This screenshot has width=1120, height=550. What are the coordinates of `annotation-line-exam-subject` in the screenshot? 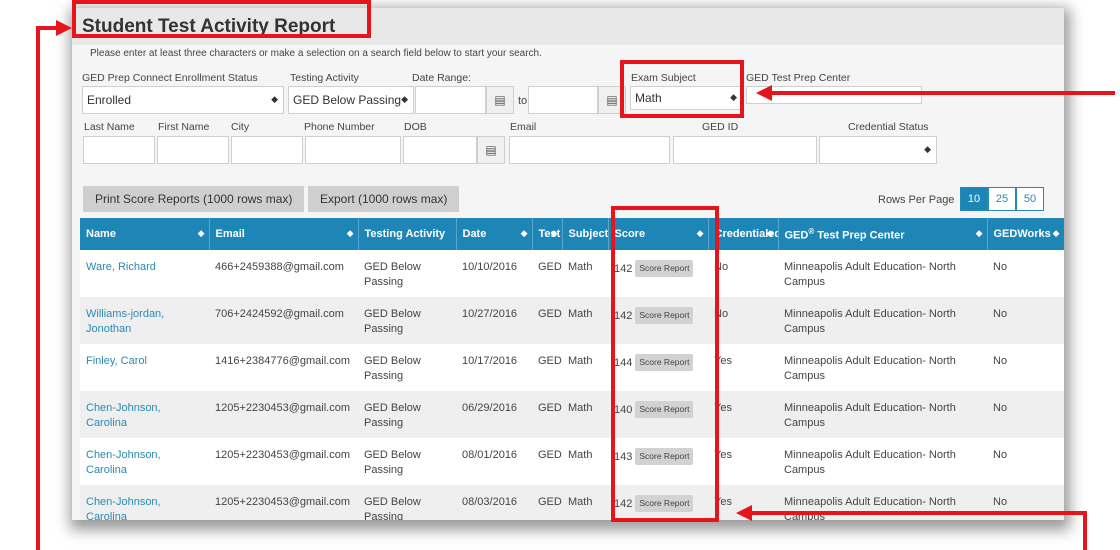 It's located at (942, 93).